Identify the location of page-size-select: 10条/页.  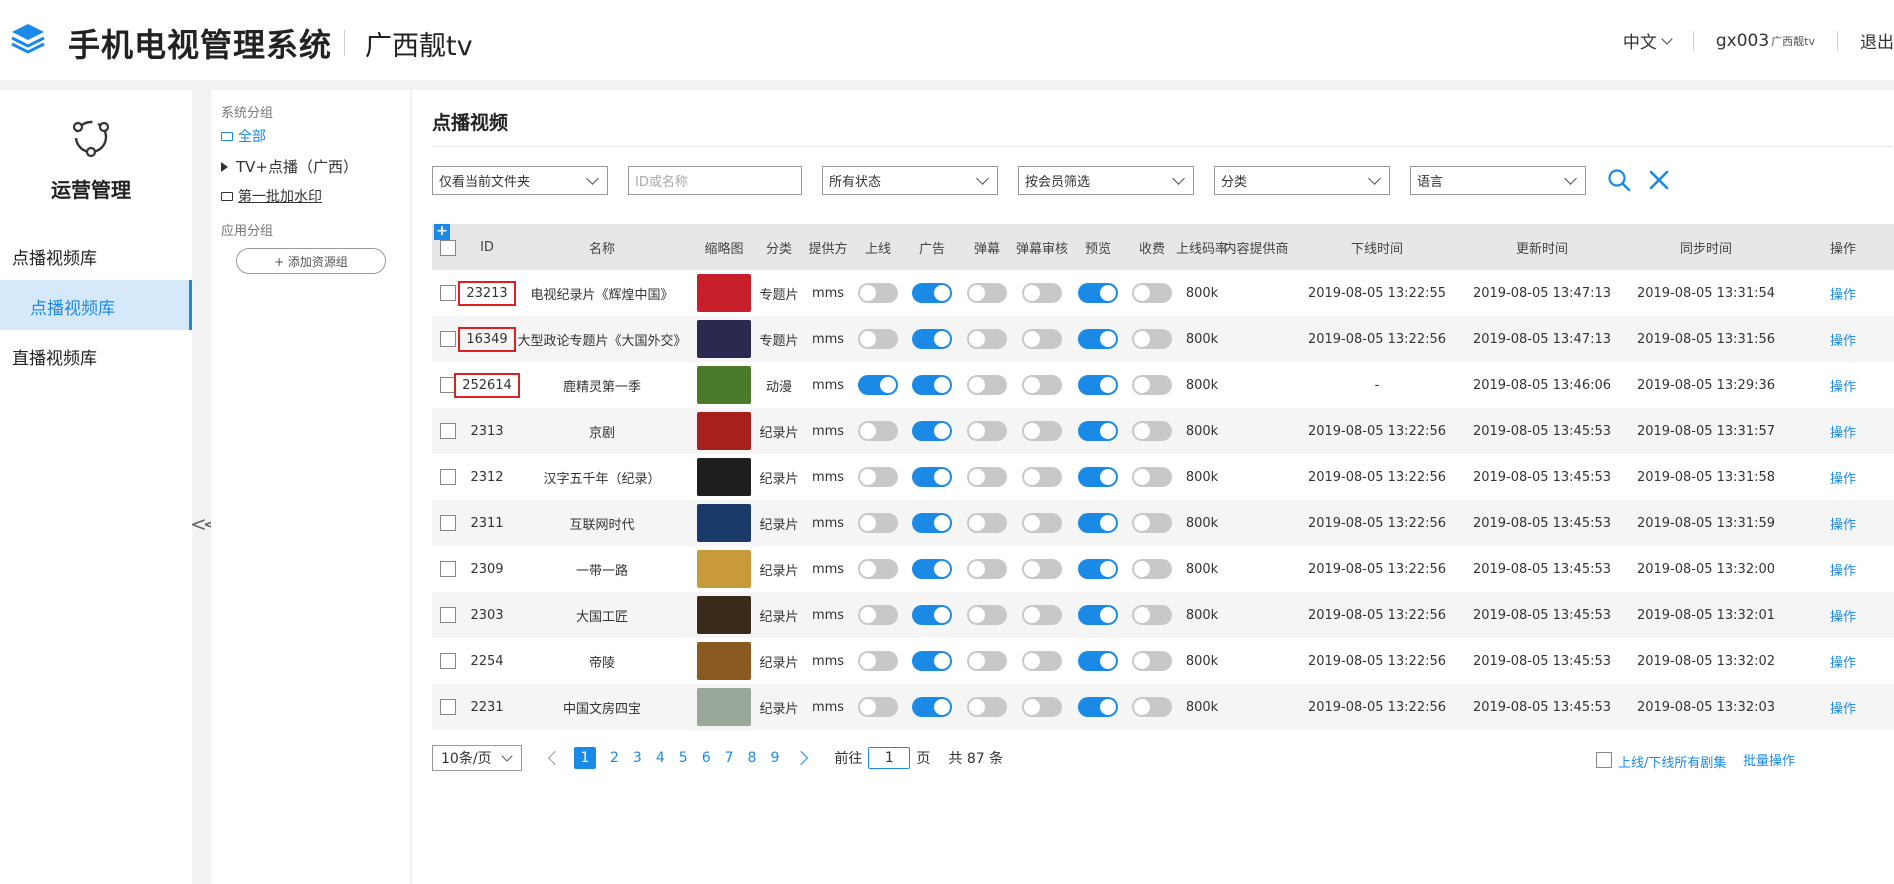
(477, 758).